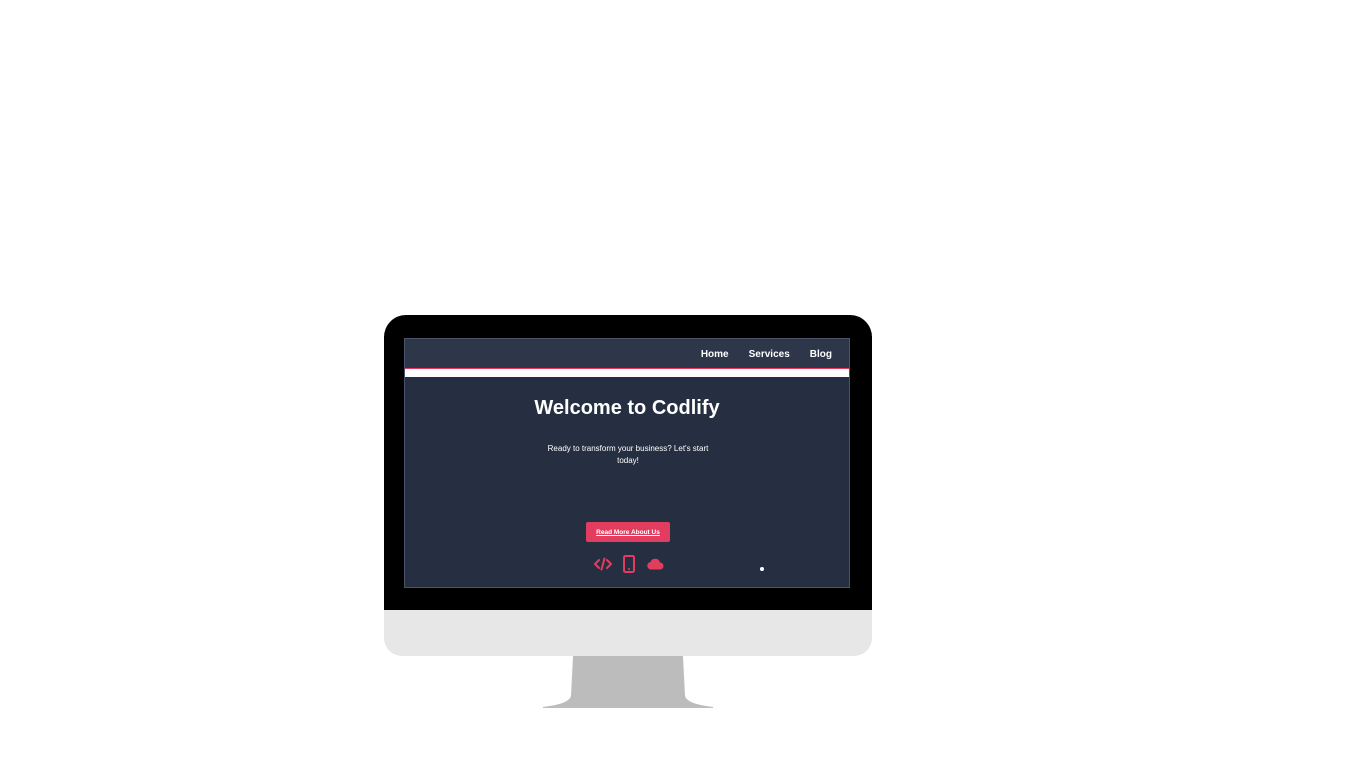 The image size is (1366, 768). What do you see at coordinates (762, 569) in the screenshot?
I see `carousel-dot` at bounding box center [762, 569].